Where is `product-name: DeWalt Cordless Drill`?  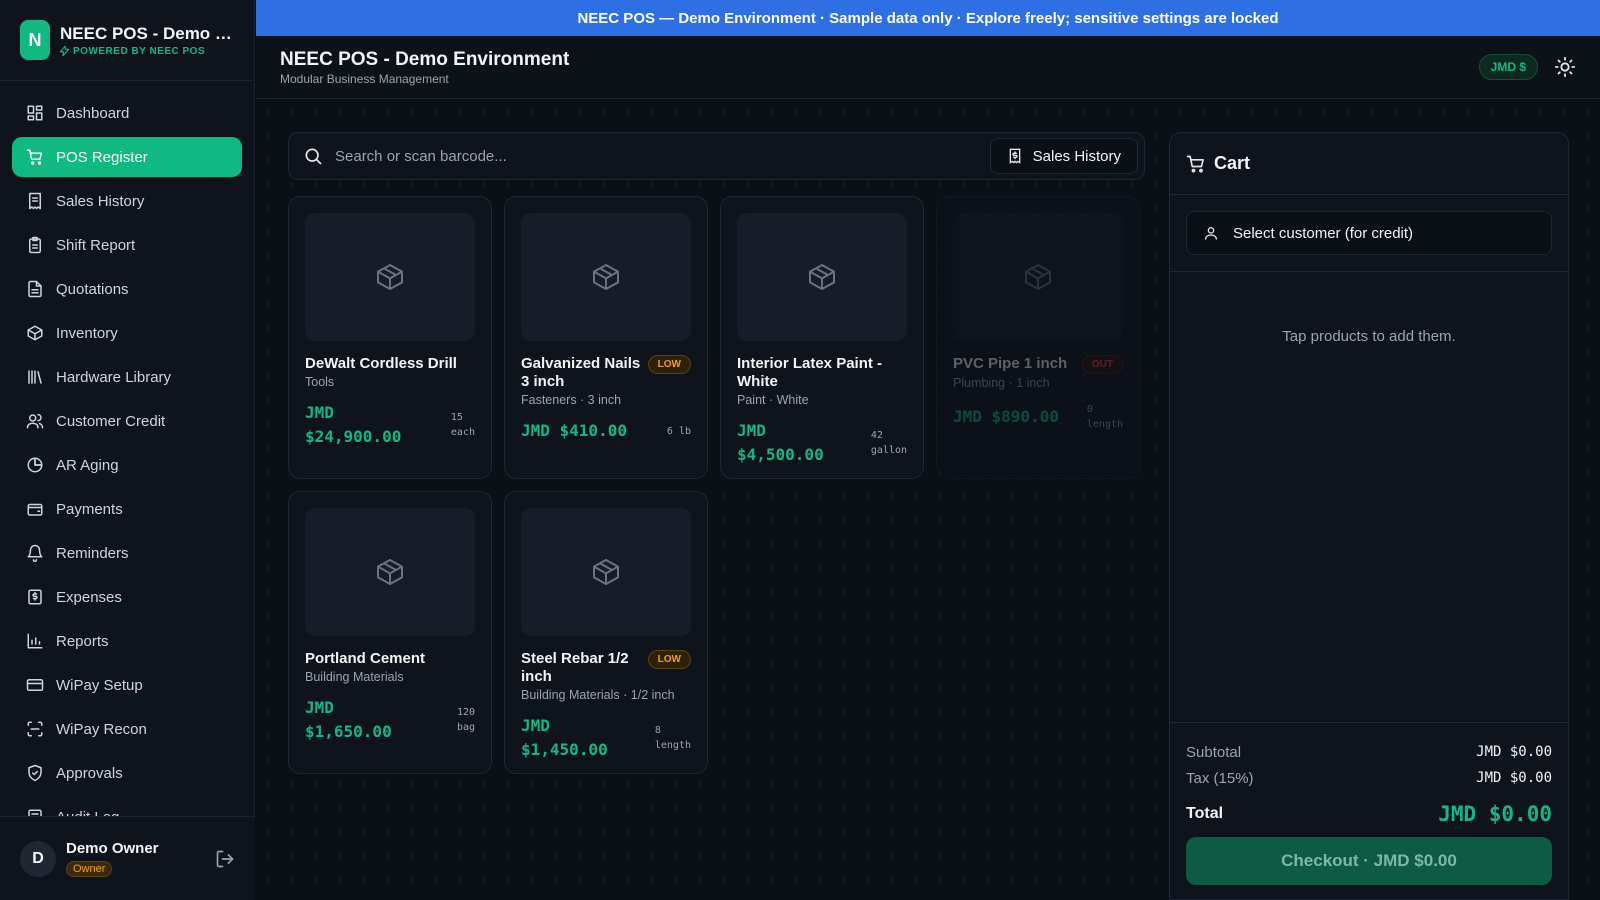
product-name: DeWalt Cordless Drill is located at coordinates (381, 363).